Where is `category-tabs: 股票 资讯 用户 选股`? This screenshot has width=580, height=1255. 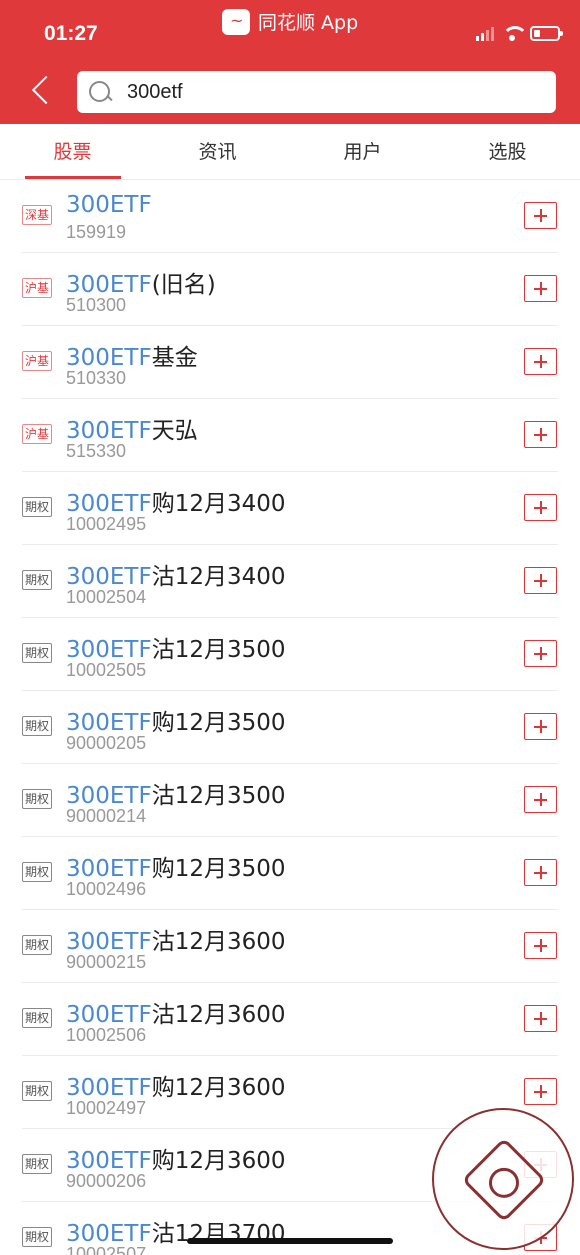
category-tabs: 股票 资讯 用户 选股 is located at coordinates (290, 152).